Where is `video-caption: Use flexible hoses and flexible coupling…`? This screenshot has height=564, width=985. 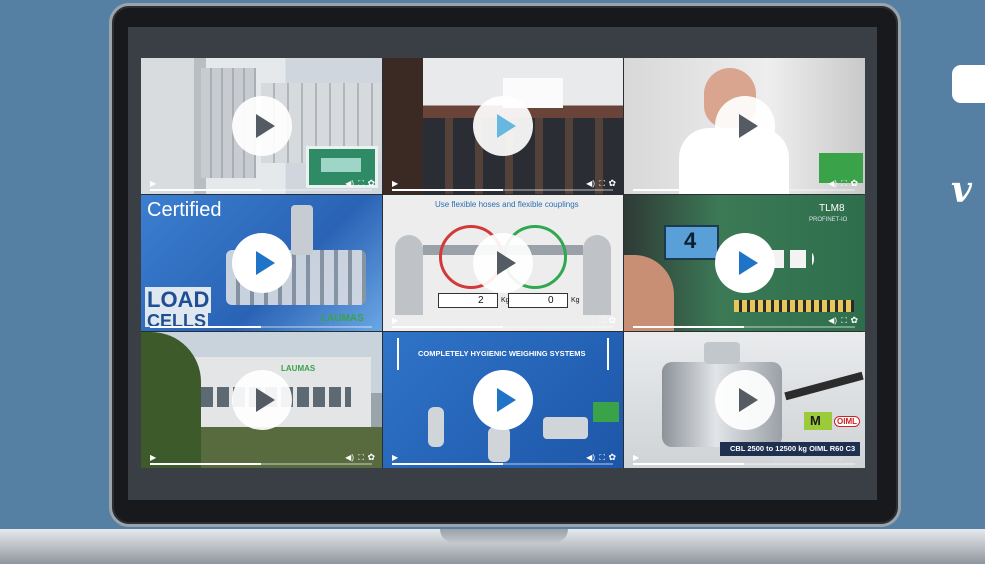
video-caption: Use flexible hoses and flexible coupling… is located at coordinates (507, 204).